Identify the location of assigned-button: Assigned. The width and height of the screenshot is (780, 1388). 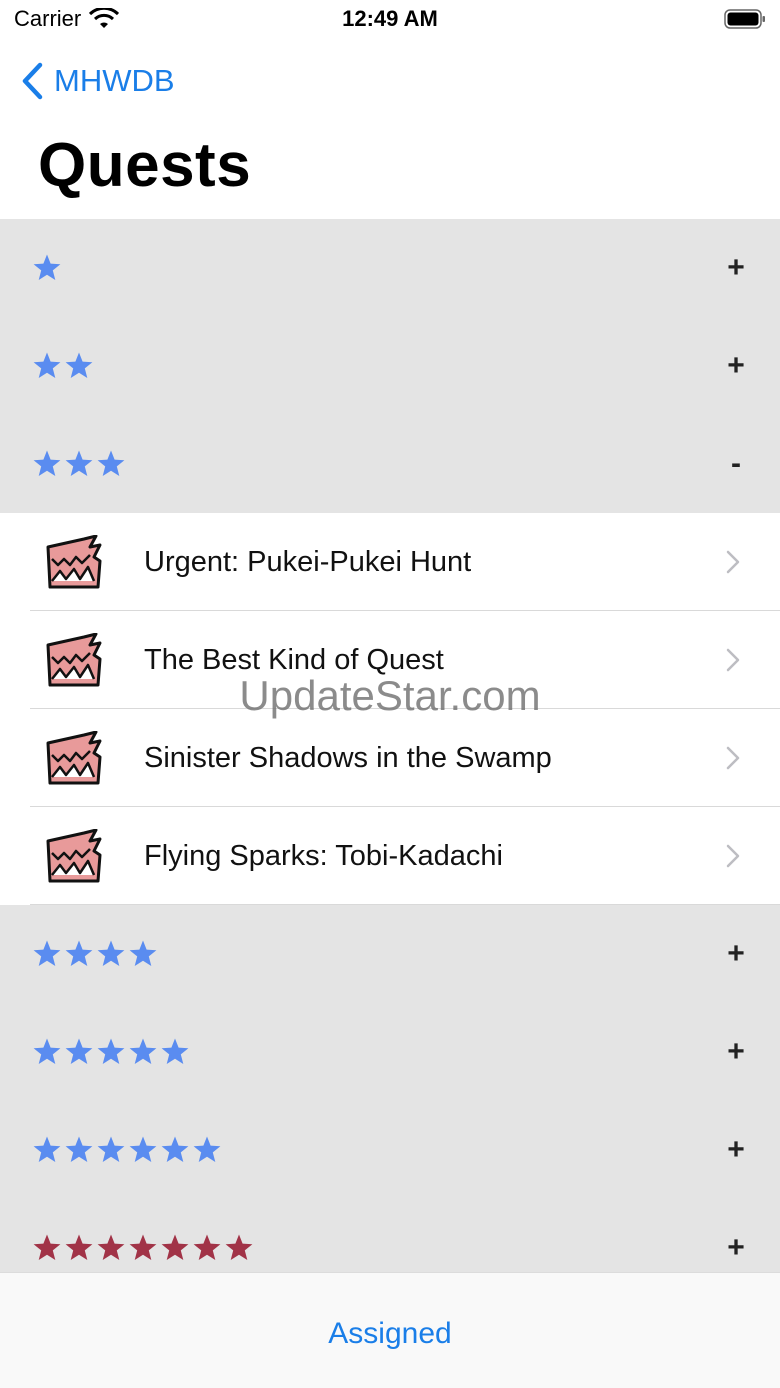
(390, 1334).